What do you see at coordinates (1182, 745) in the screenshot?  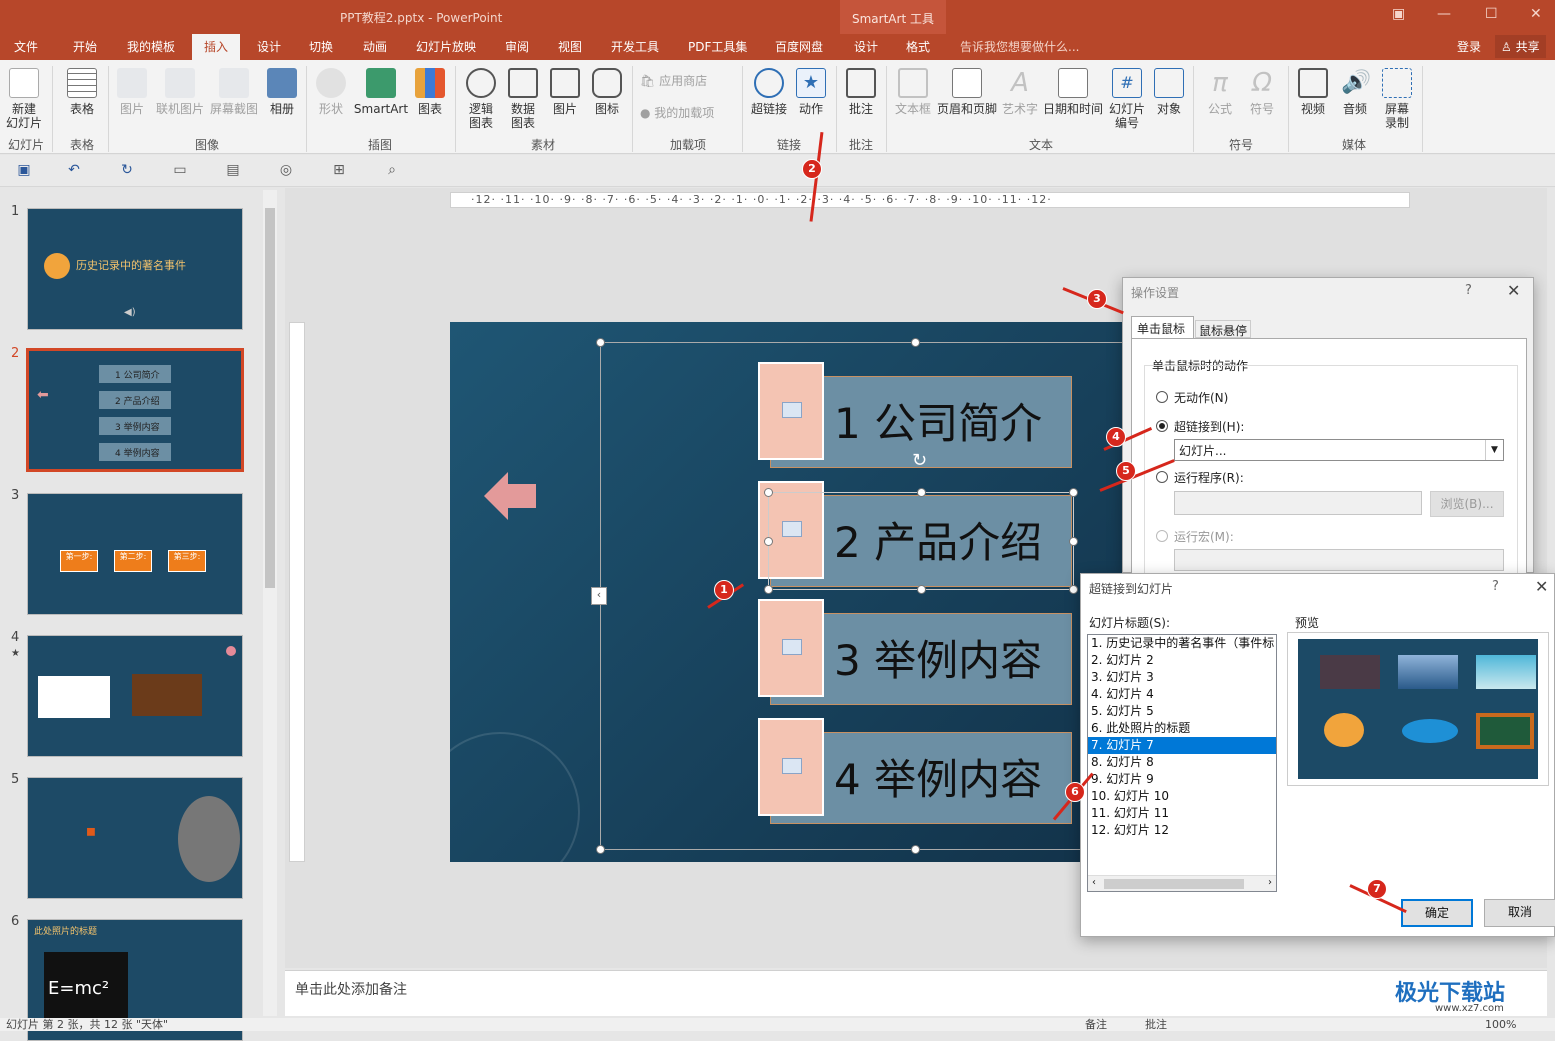 I see `list-item-selected: 7. 幻灯片 7` at bounding box center [1182, 745].